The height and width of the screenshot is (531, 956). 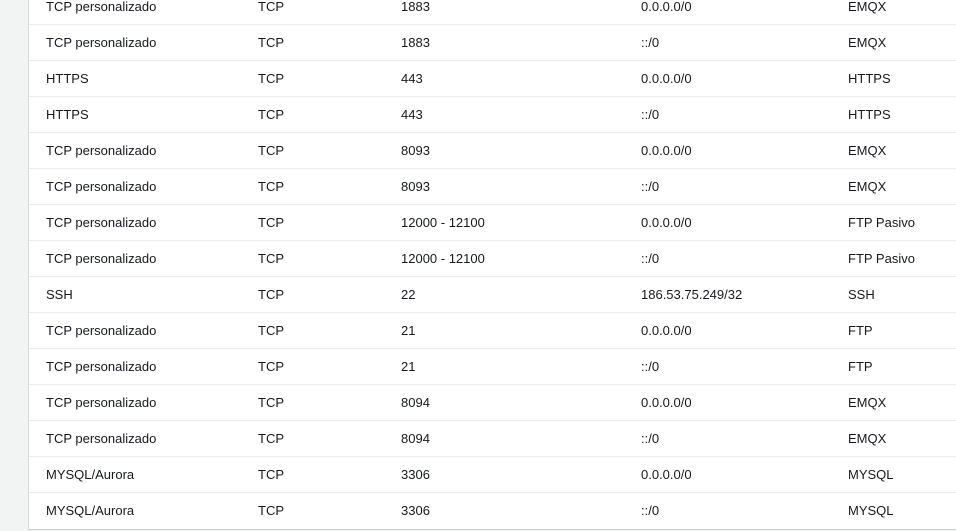 I want to click on table-row: HTTPS TCP 443 0.0.0.0/0 HTTPS, so click(x=492, y=79).